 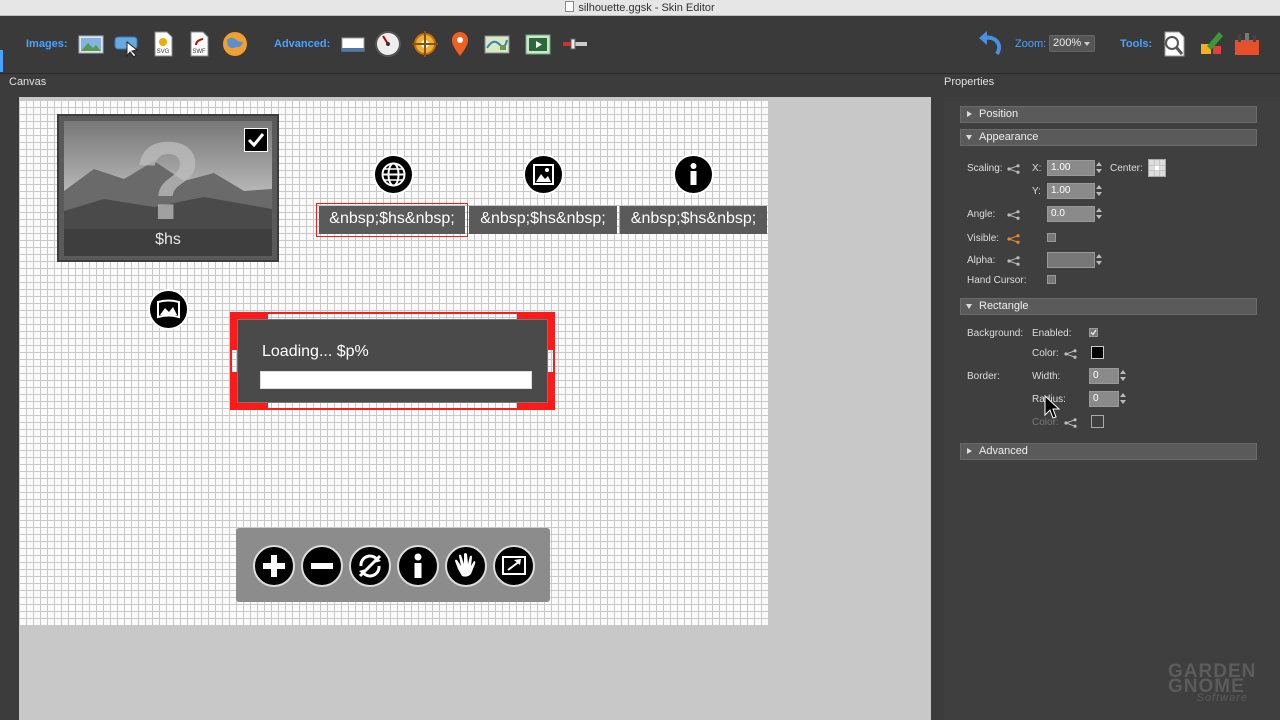 I want to click on alpha-stepper, so click(x=1099, y=260).